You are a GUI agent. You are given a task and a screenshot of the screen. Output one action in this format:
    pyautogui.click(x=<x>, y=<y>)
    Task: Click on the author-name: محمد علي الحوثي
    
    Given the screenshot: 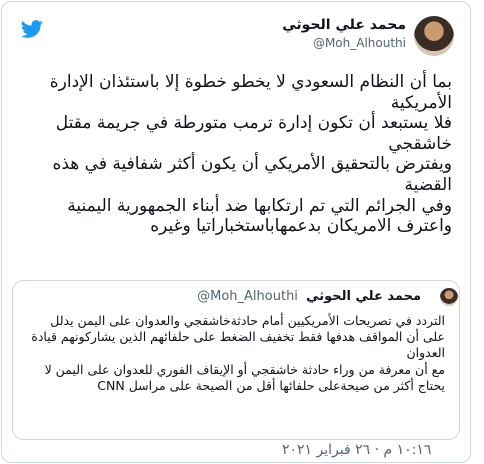 What is the action you would take?
    pyautogui.click(x=344, y=25)
    